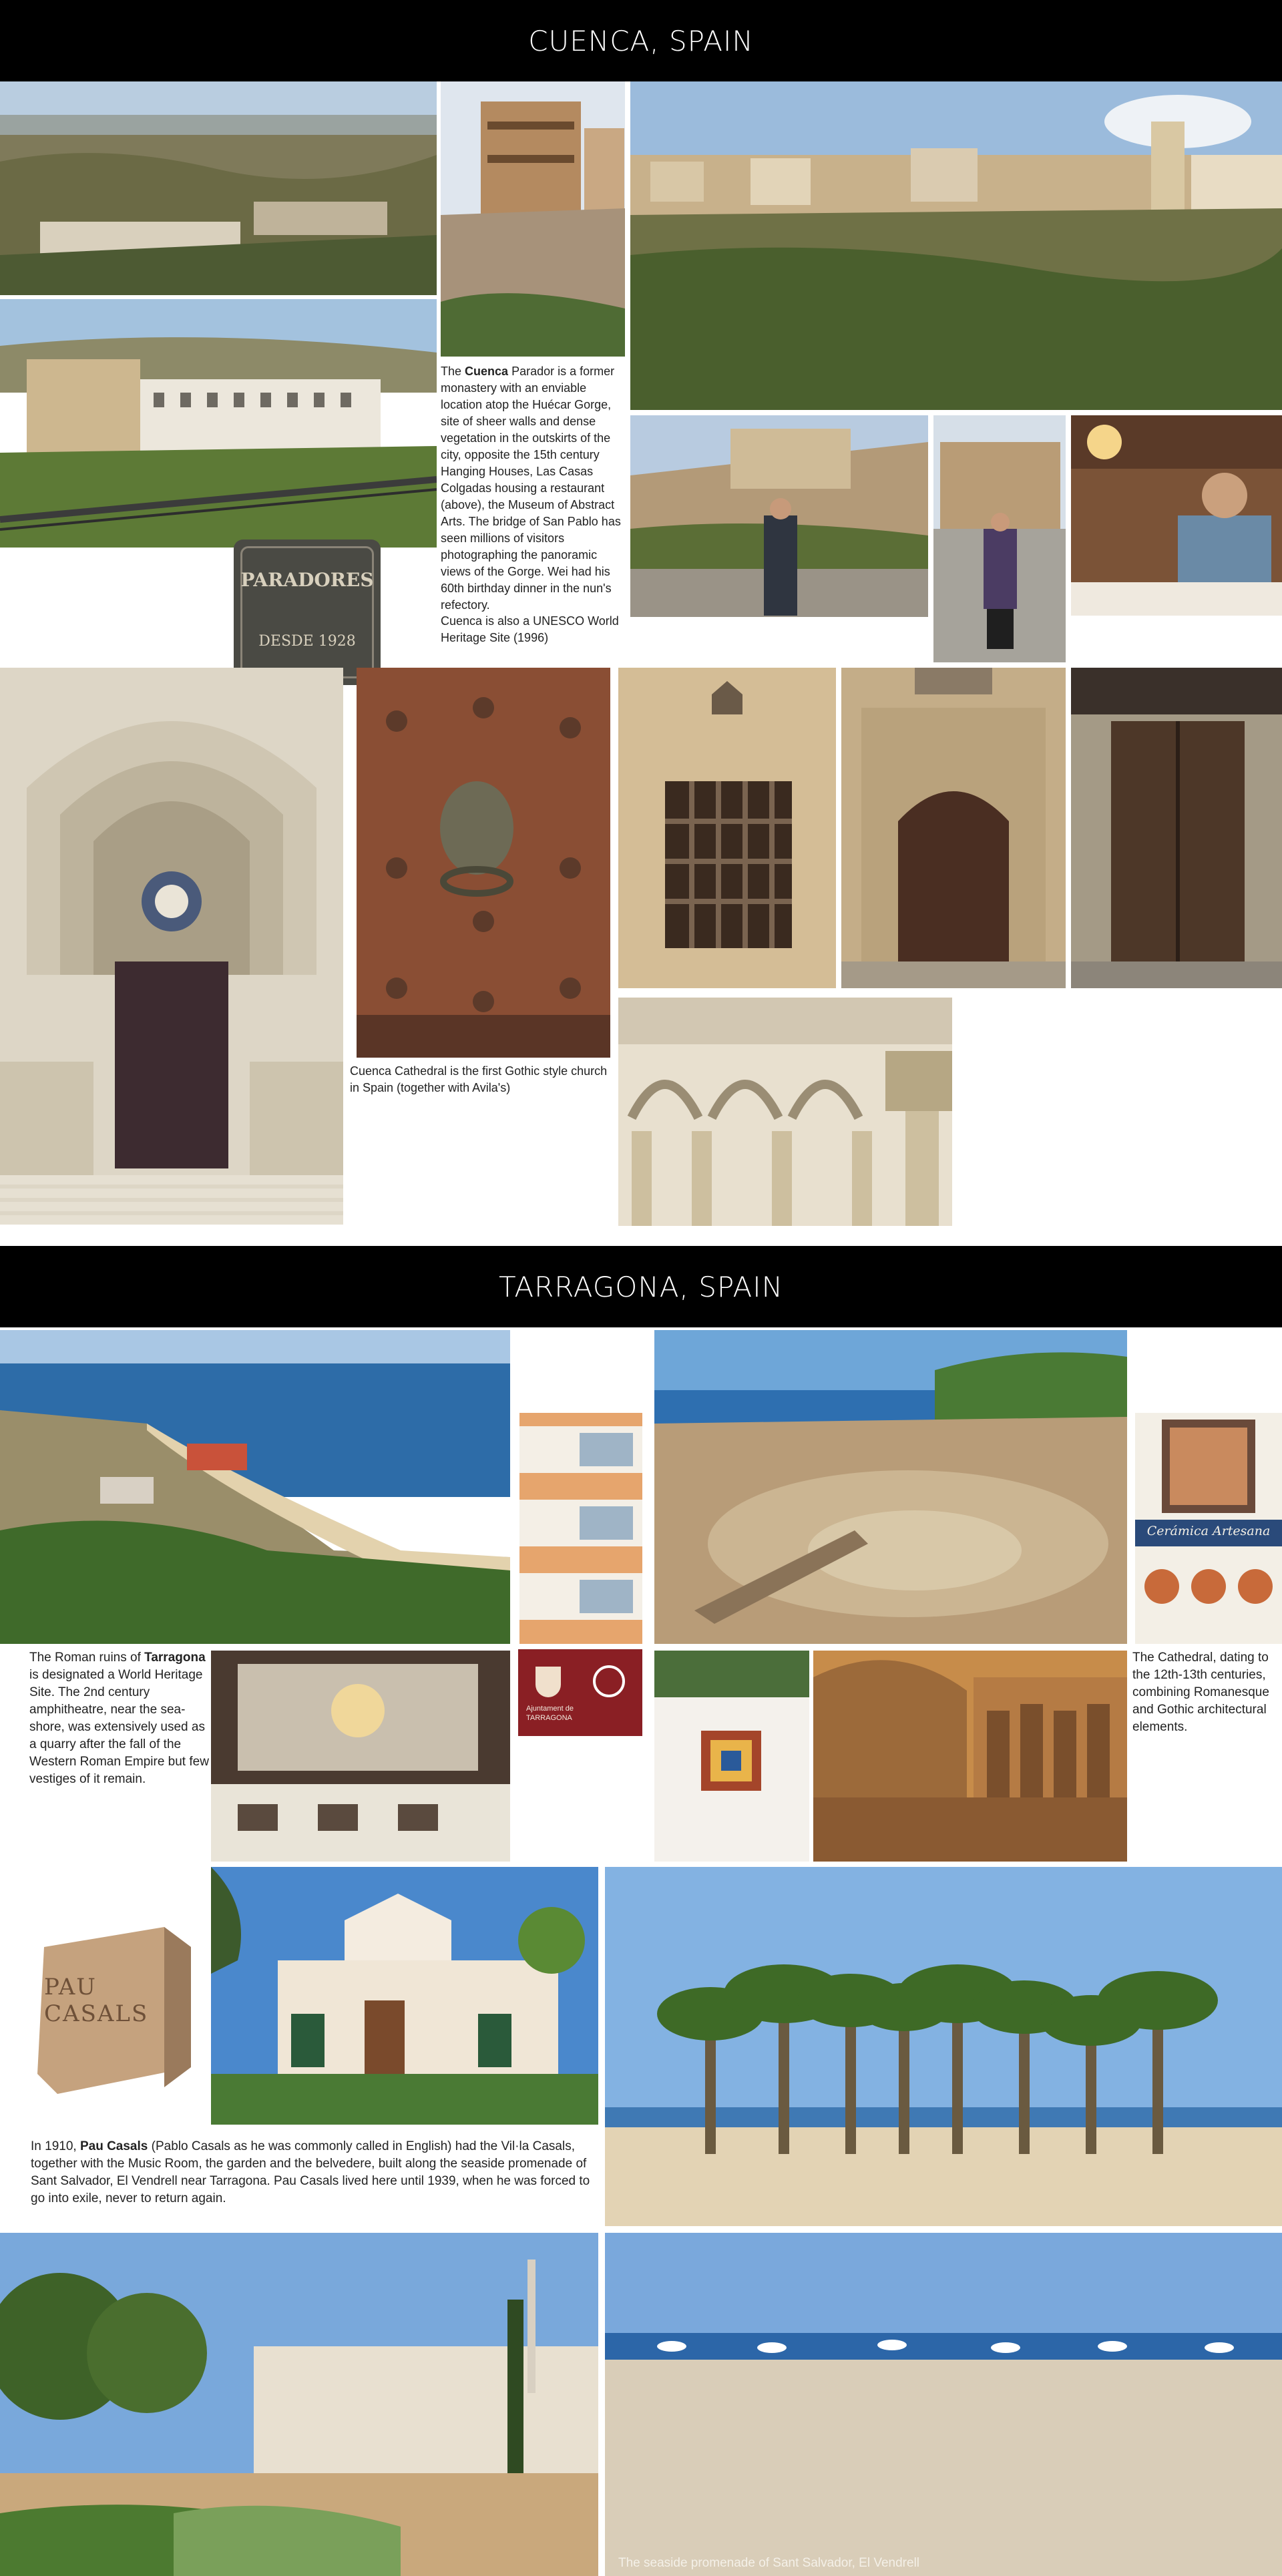  What do you see at coordinates (943, 2046) in the screenshot?
I see `photo-palm-trees-beach` at bounding box center [943, 2046].